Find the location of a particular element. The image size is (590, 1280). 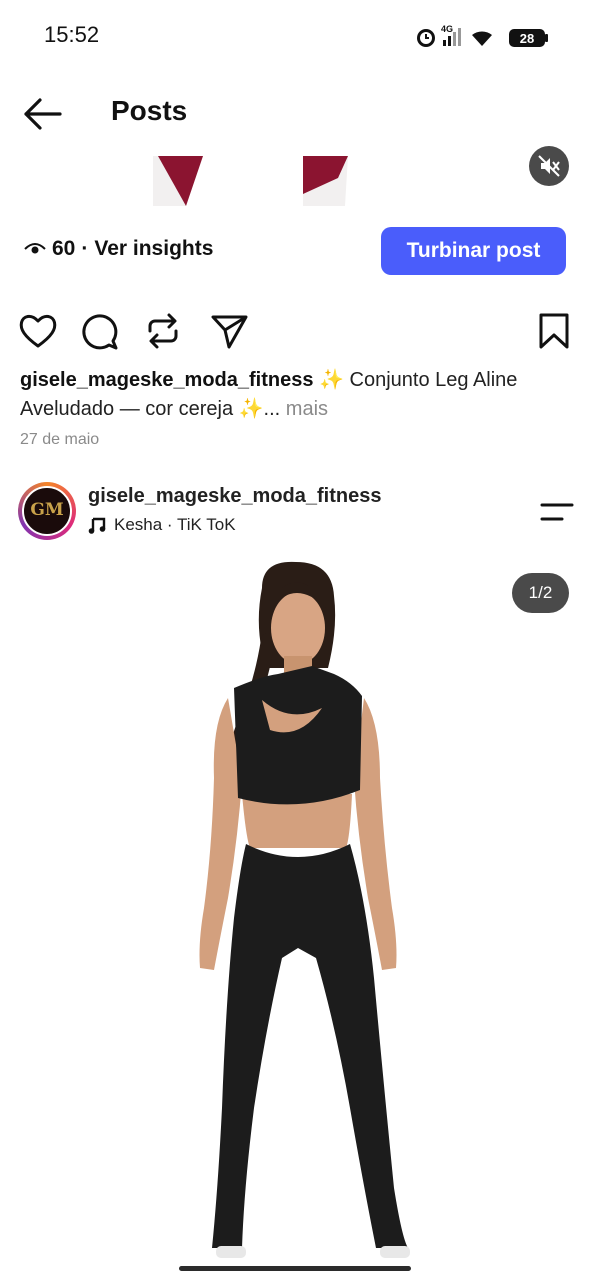

insights-link: Ver insights is located at coordinates (153, 249).